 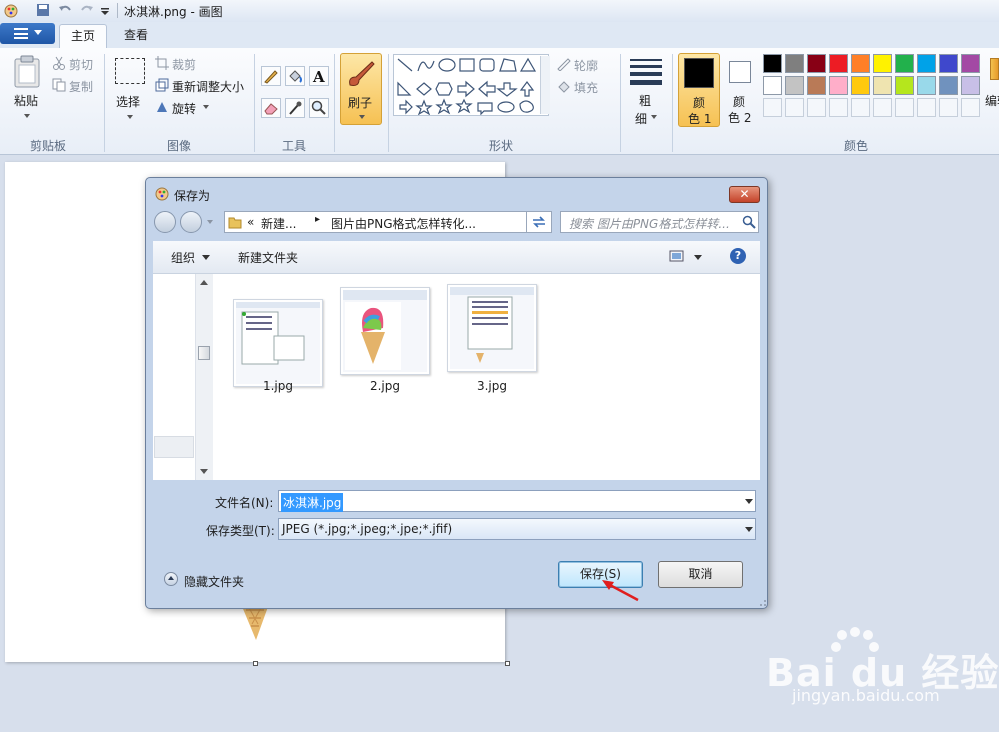 I want to click on select-button: 选择, so click(x=128, y=101).